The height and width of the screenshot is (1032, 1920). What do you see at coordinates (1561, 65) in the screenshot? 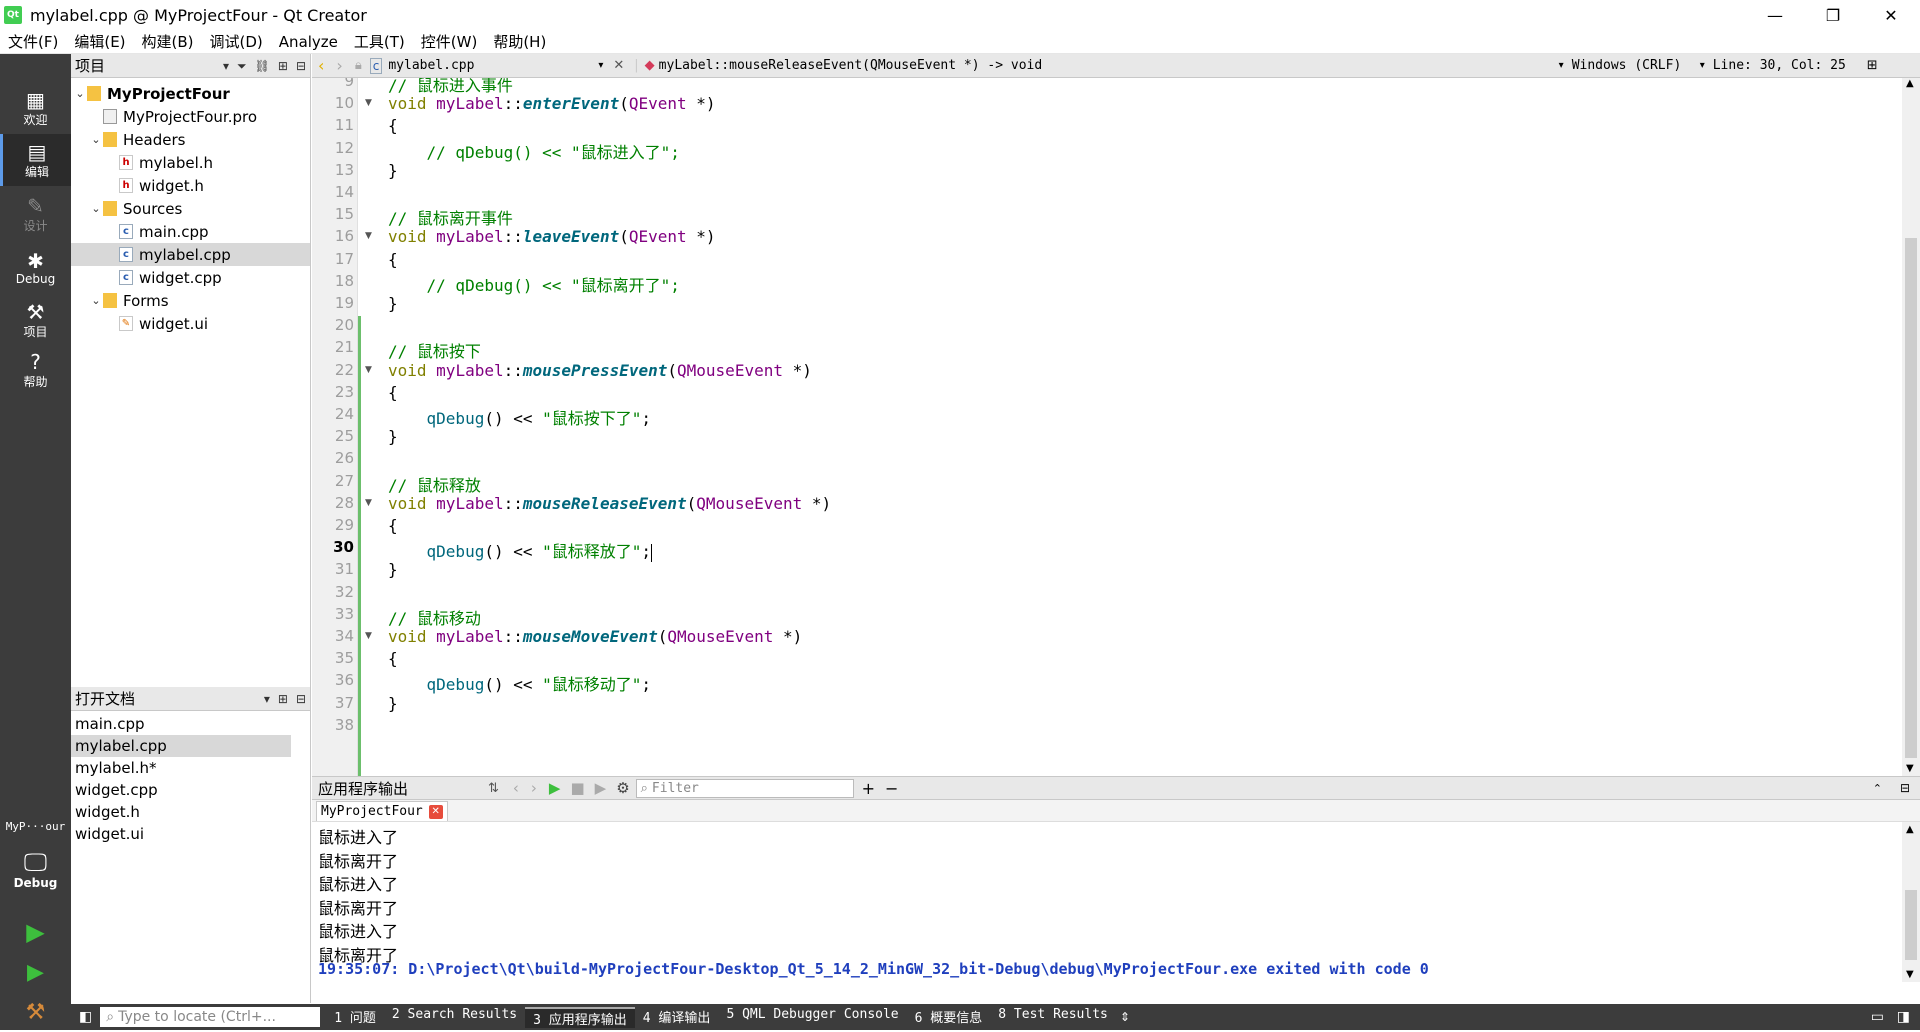
I see `symbol-dropdown-icon: ▾` at bounding box center [1561, 65].